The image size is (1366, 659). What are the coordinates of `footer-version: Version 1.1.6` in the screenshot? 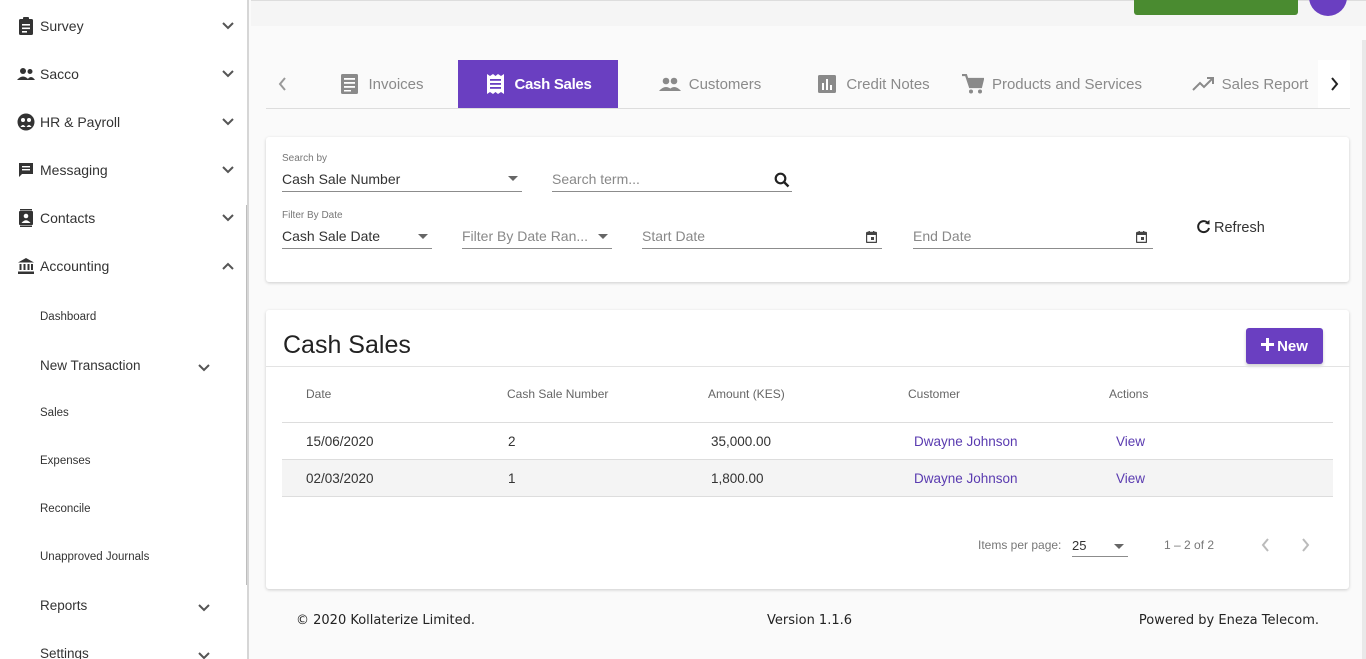 It's located at (810, 620).